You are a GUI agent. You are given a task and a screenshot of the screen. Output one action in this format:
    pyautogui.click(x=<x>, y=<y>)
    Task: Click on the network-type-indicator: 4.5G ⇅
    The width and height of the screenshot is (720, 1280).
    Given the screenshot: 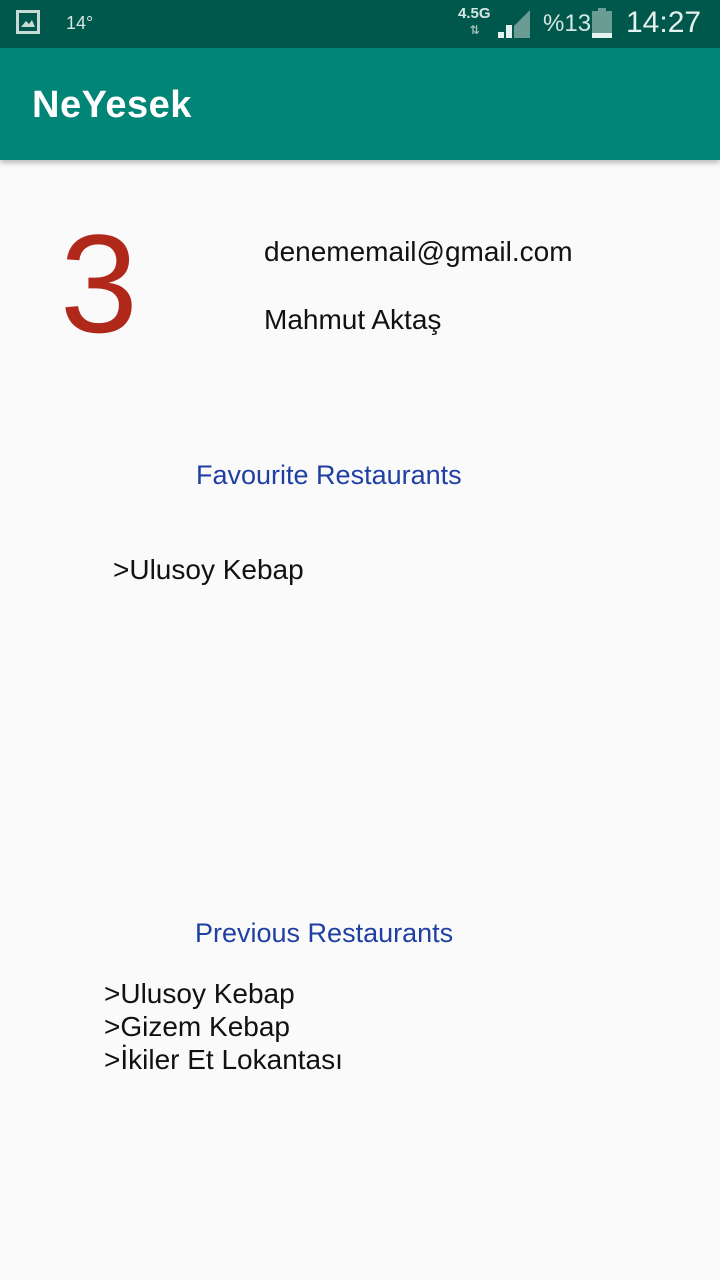 What is the action you would take?
    pyautogui.click(x=474, y=22)
    